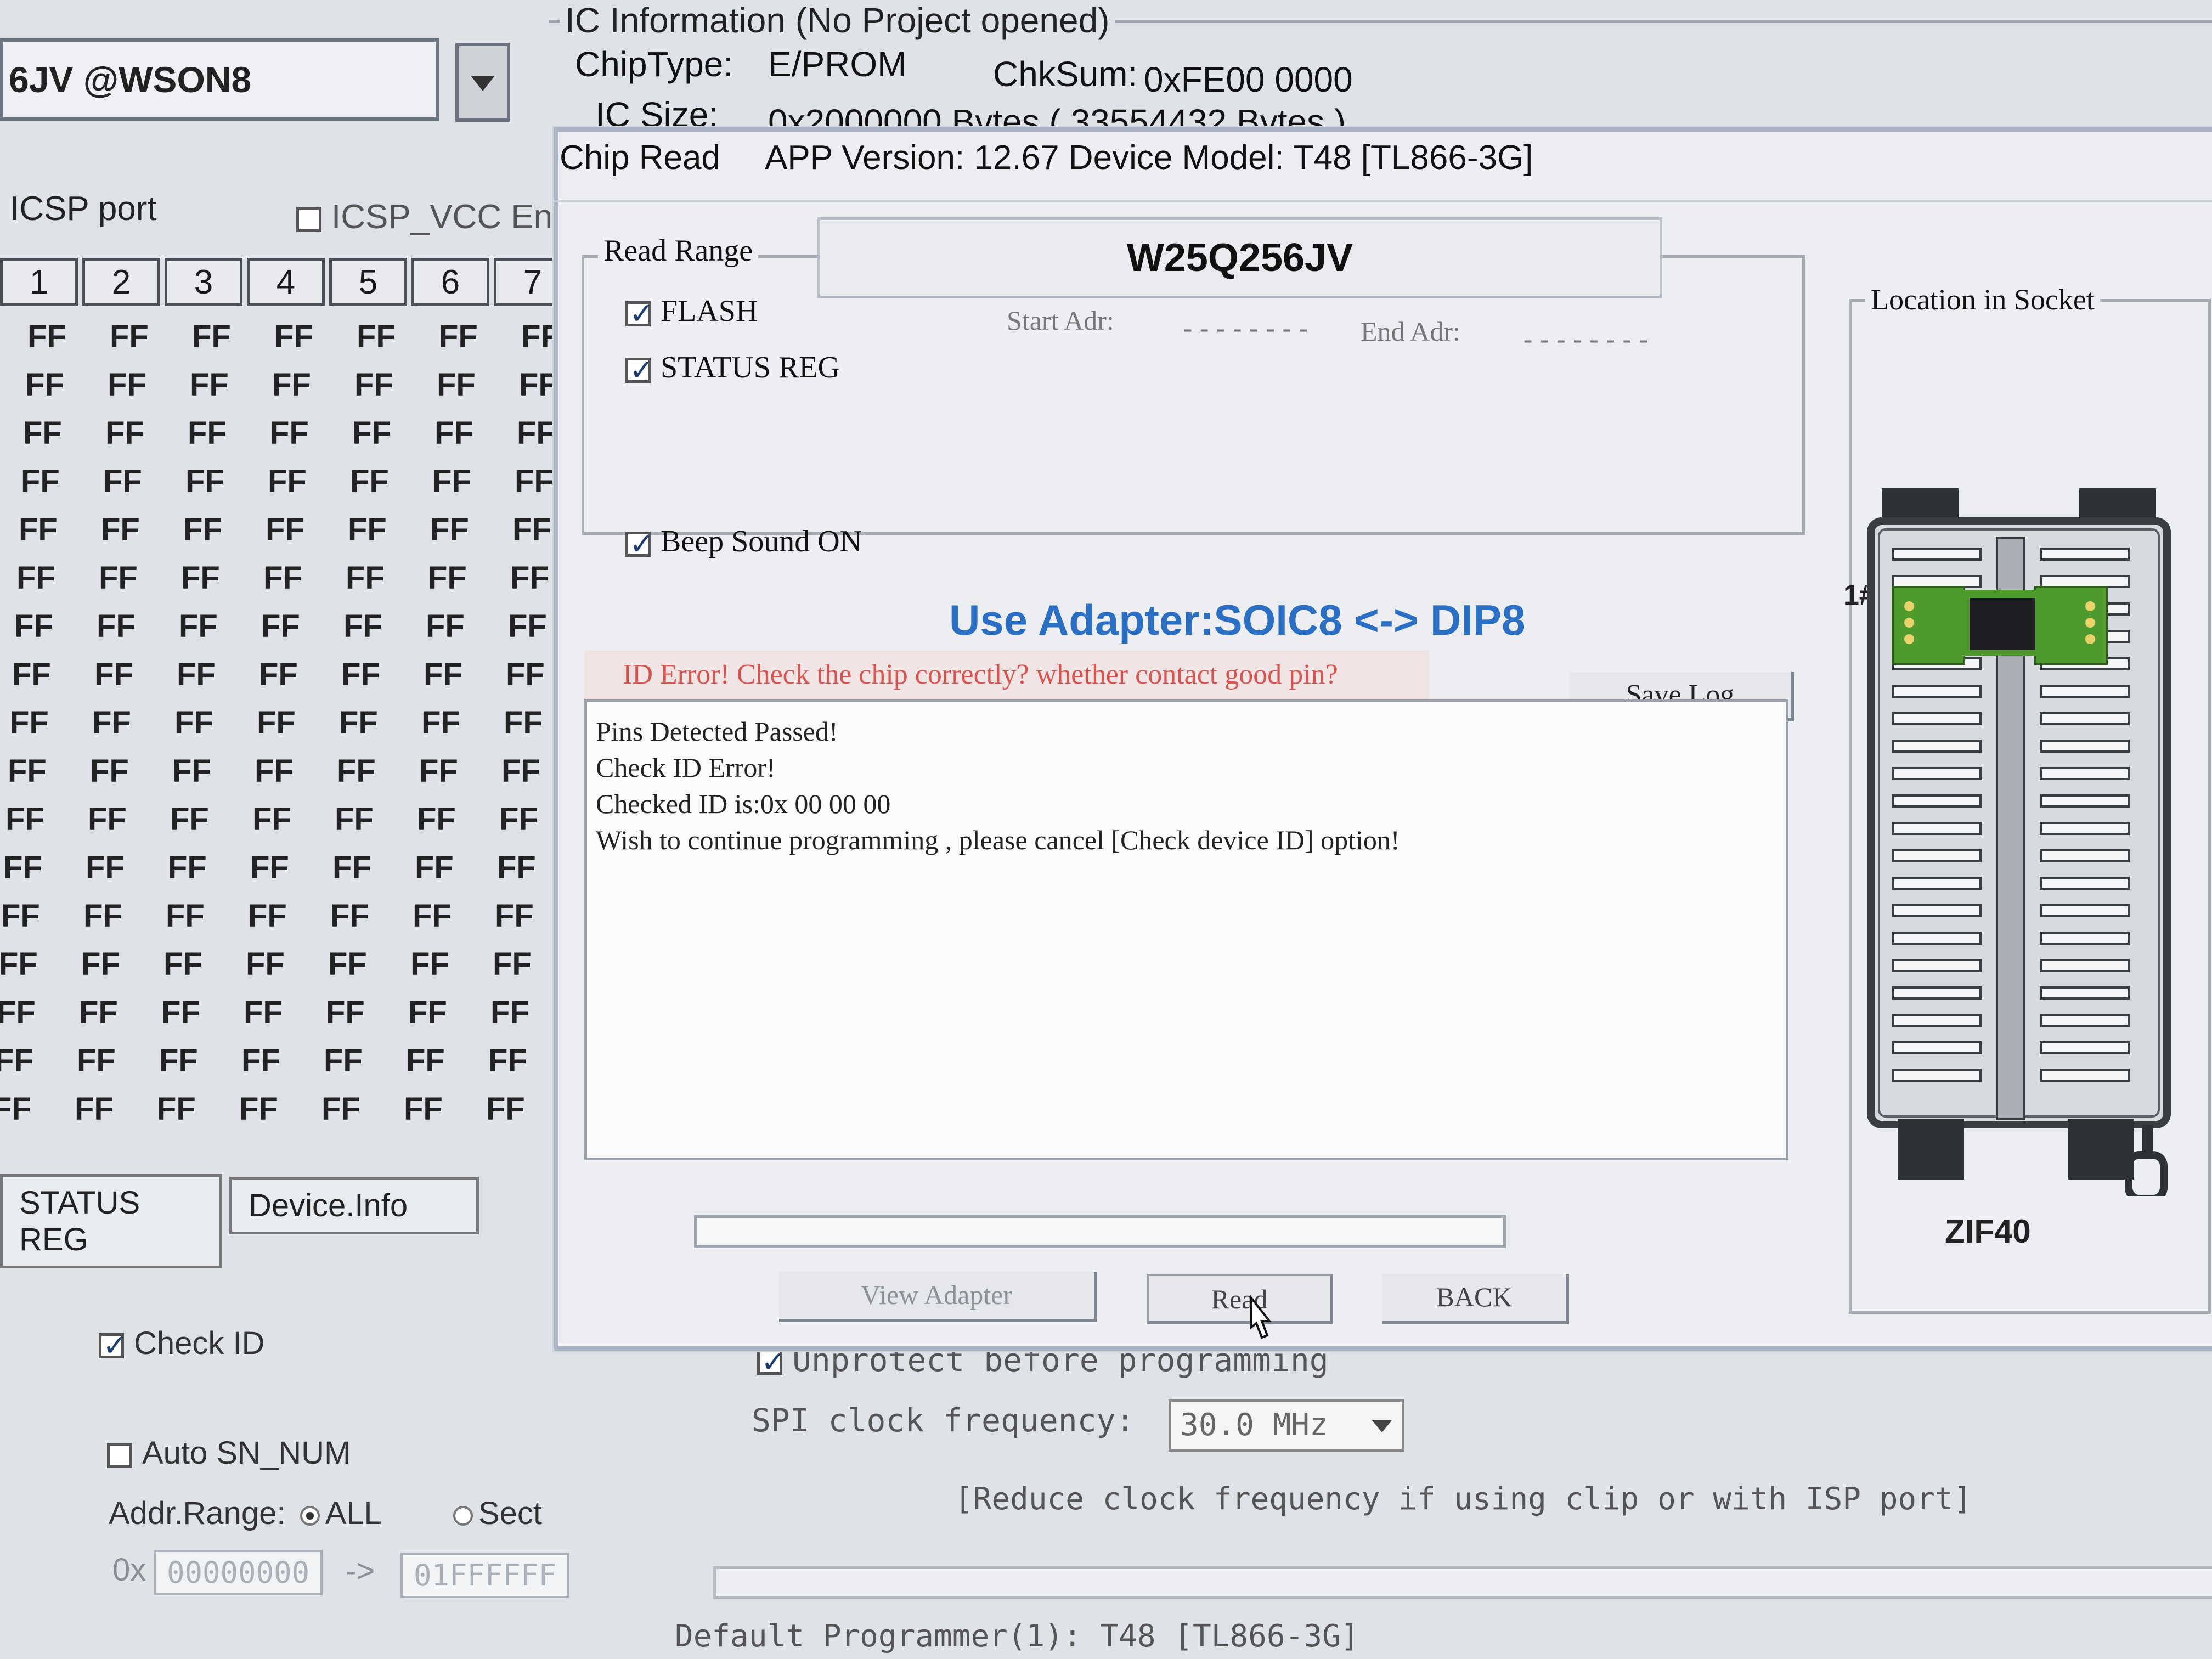 This screenshot has width=2212, height=1659. What do you see at coordinates (354, 1205) in the screenshot?
I see `tab-device-info: Device.Info` at bounding box center [354, 1205].